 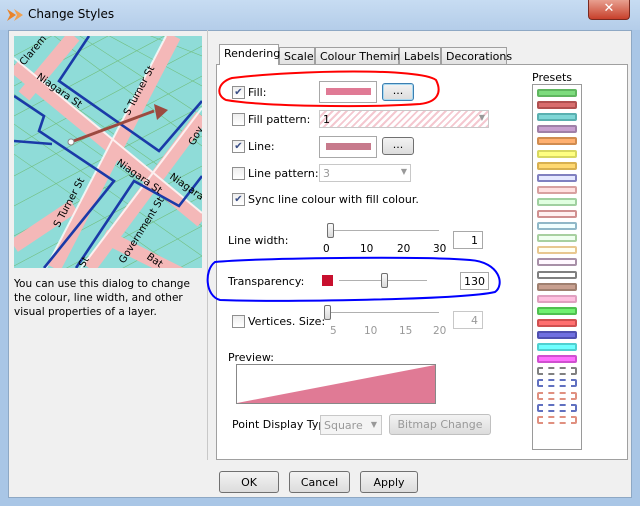 I want to click on cancel-button: Cancel, so click(x=319, y=482).